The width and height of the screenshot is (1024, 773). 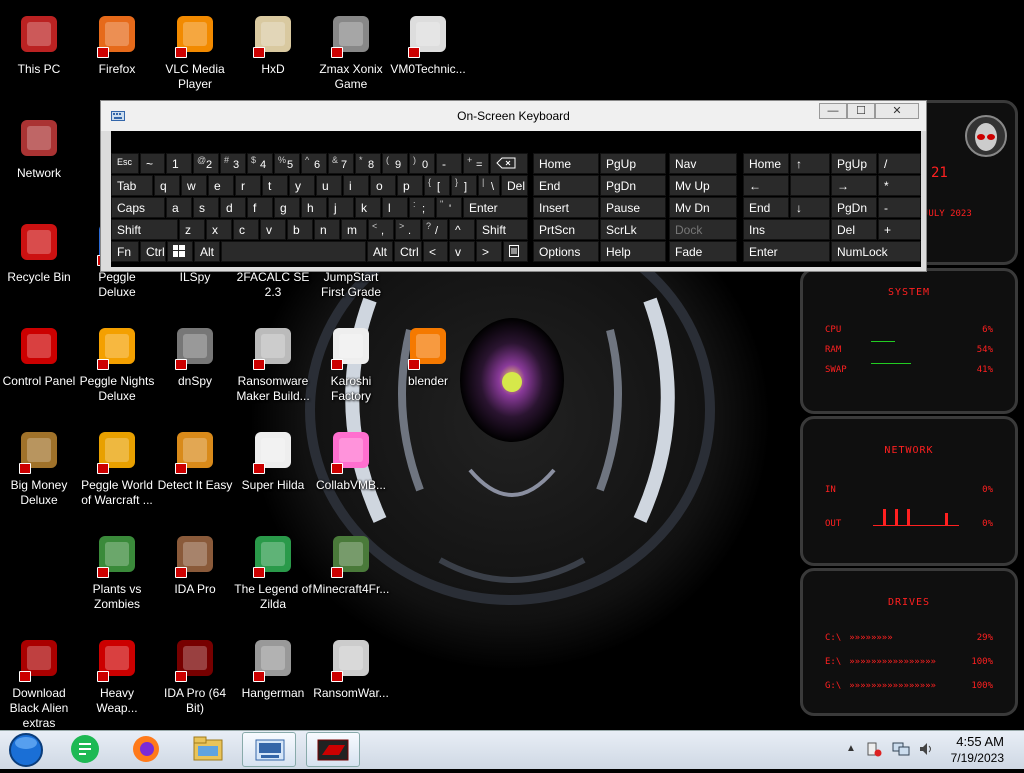 What do you see at coordinates (195, 355) in the screenshot?
I see `desktop-shortcut: dnSpy` at bounding box center [195, 355].